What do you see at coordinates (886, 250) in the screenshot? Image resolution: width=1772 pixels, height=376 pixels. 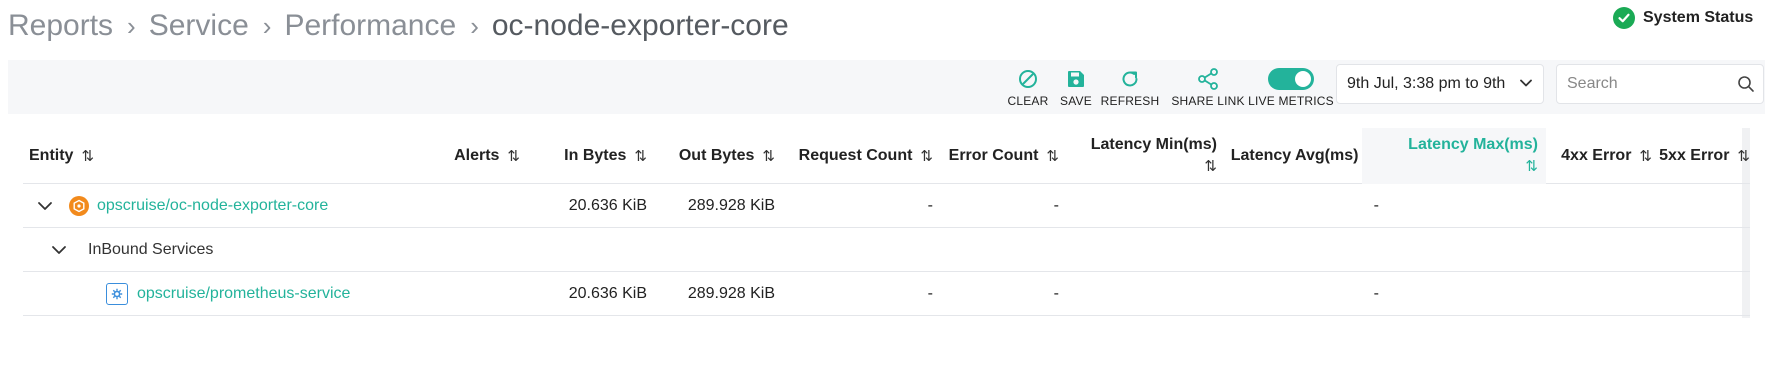 I see `group-row: InBound Services` at bounding box center [886, 250].